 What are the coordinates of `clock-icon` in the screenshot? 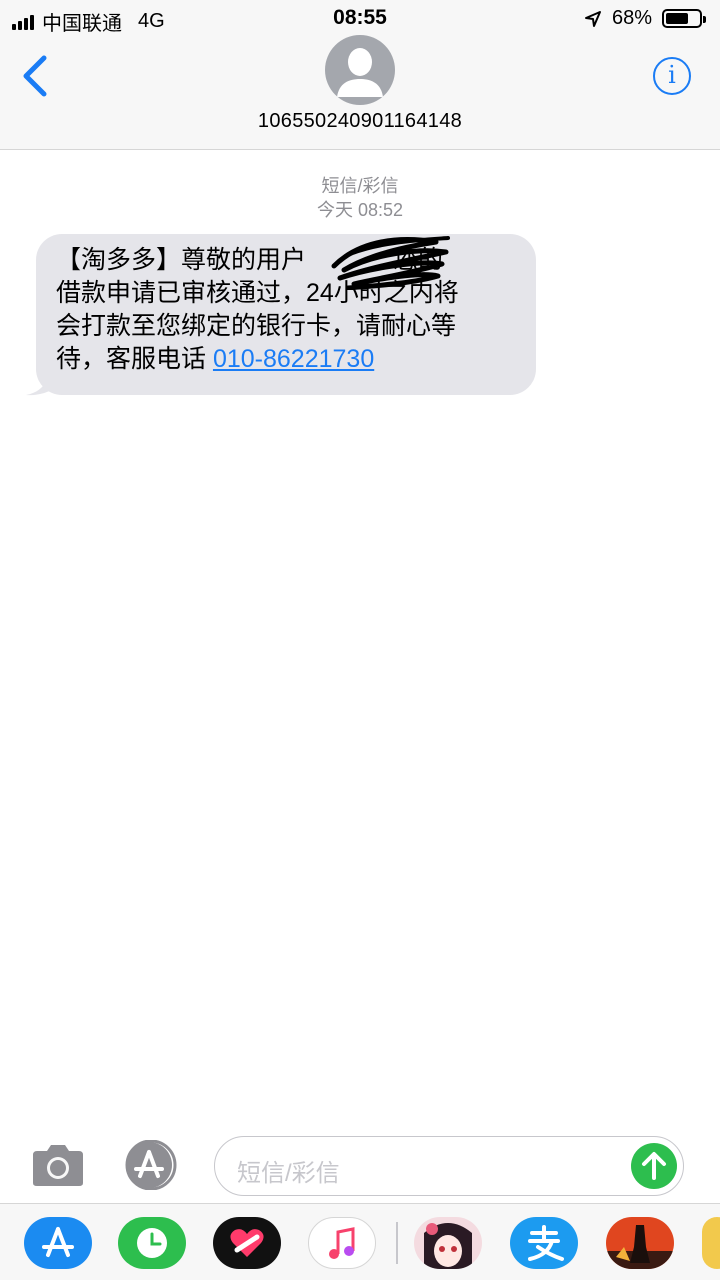 It's located at (152, 1243).